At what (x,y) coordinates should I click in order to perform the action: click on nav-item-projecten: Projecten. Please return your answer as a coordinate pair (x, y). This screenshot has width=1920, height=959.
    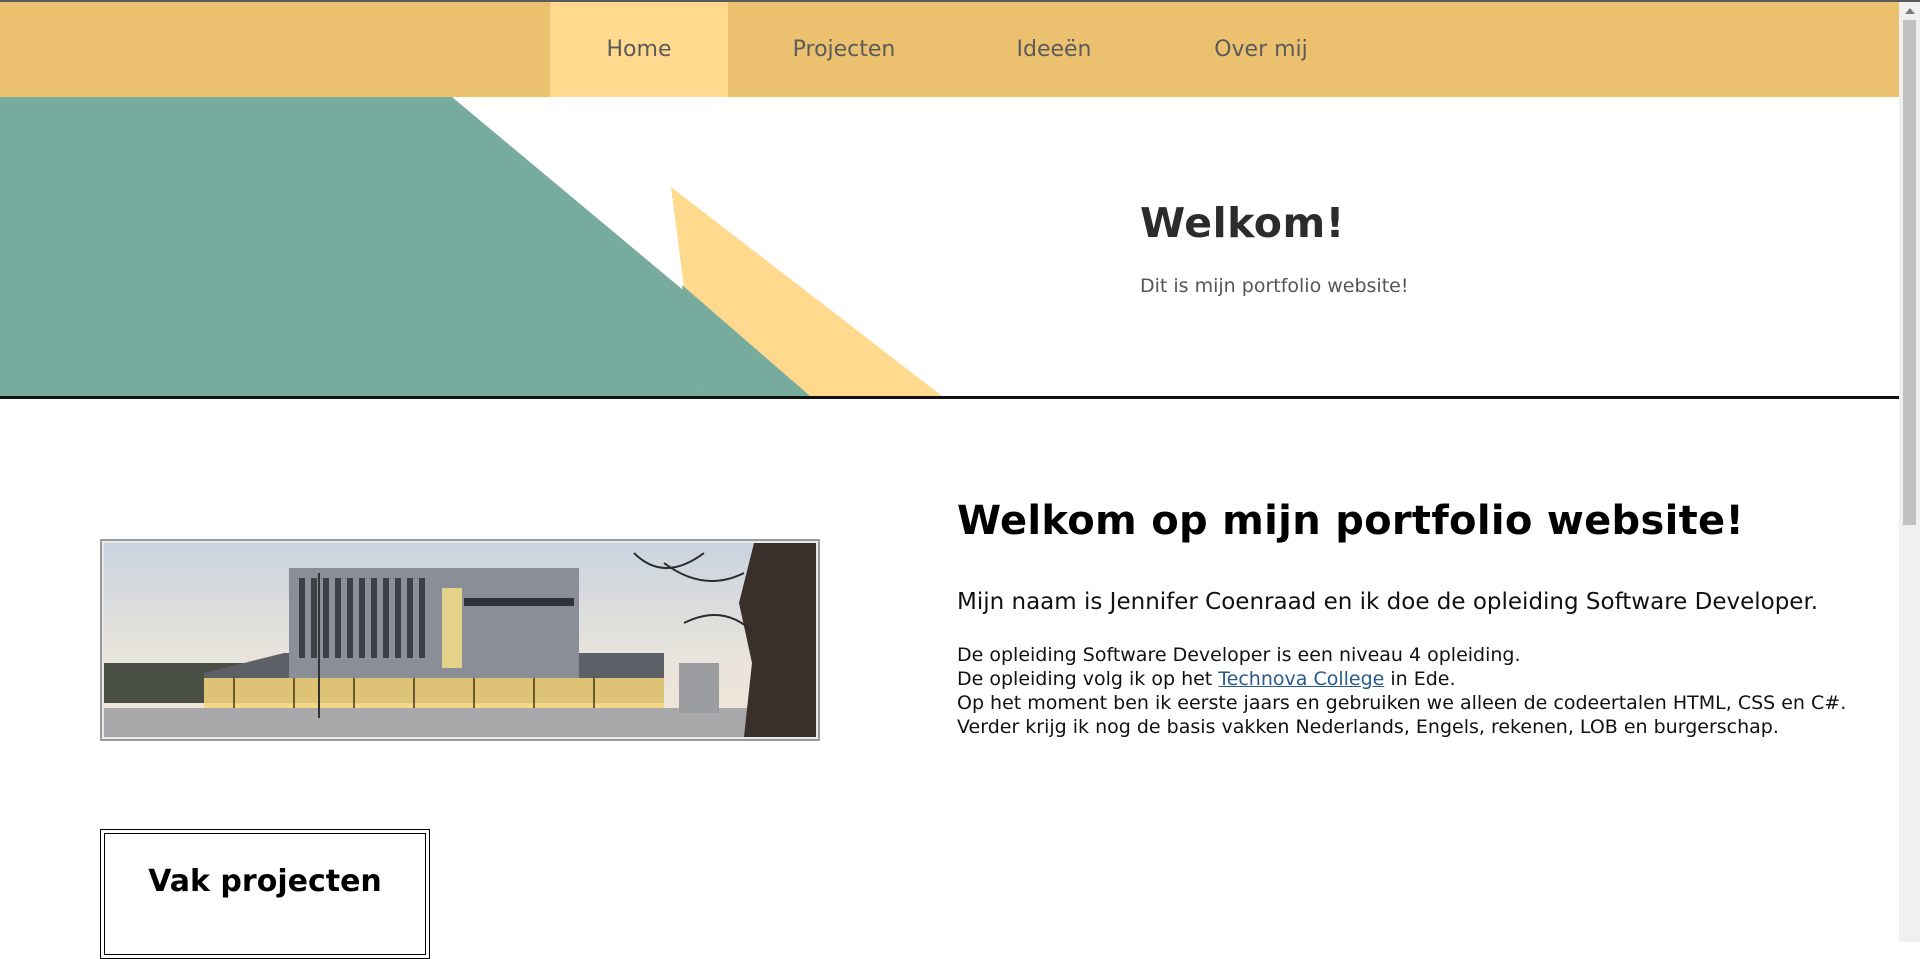
    Looking at the image, I should click on (844, 49).